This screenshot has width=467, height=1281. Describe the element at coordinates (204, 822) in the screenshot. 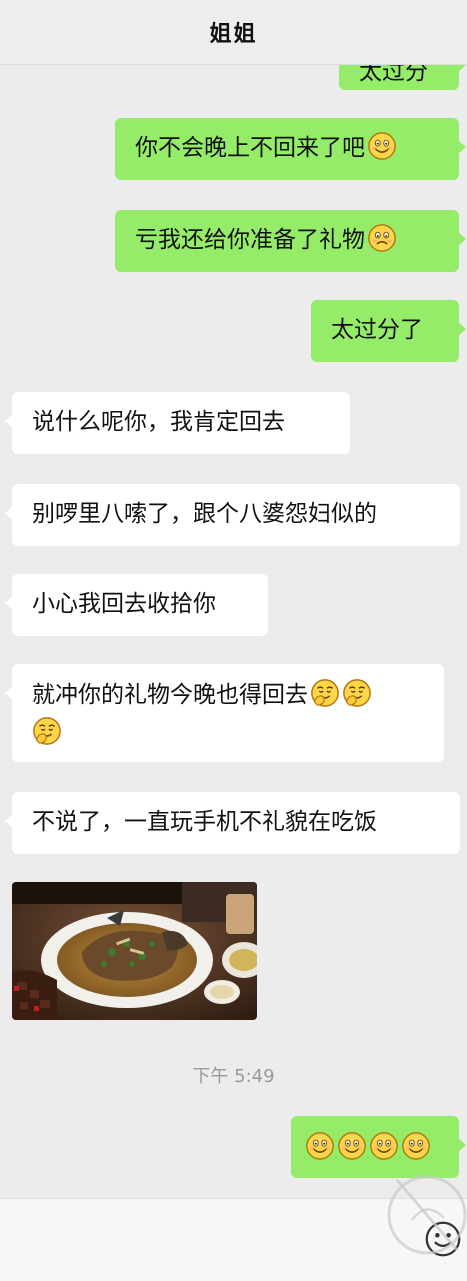

I see `message-text: 不说了，一直玩手机不礼貌在吃饭` at that location.